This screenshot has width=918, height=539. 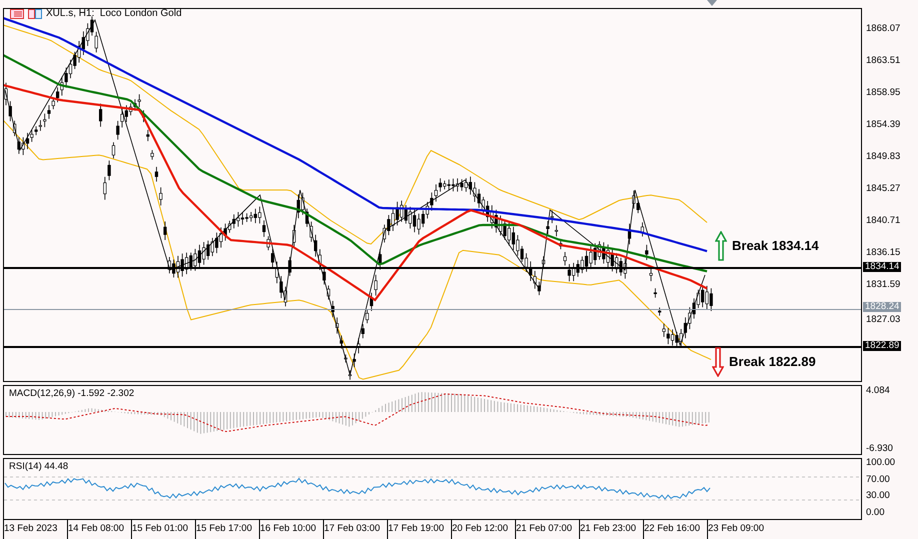 I want to click on up-arrow-icon, so click(x=721, y=246).